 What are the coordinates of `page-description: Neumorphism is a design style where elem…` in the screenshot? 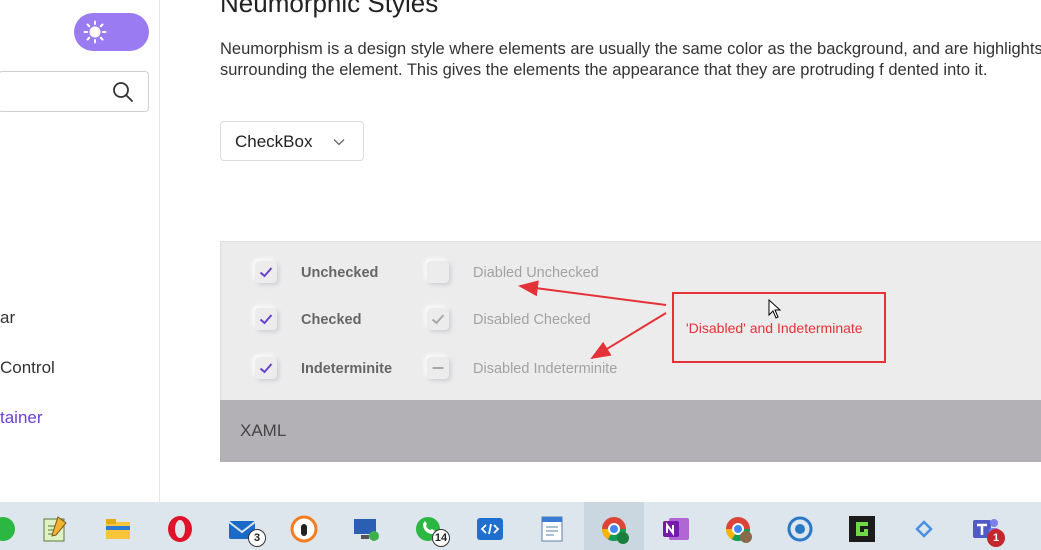 It's located at (630, 59).